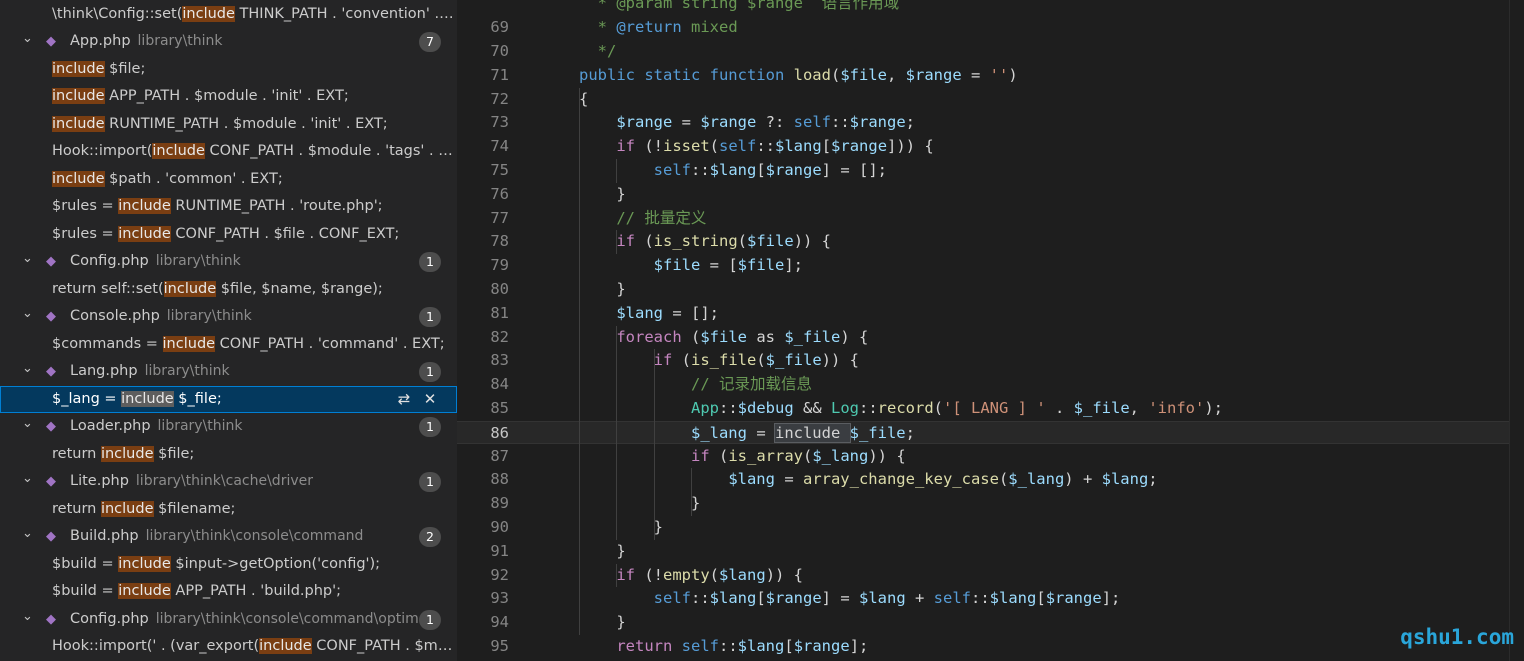 The image size is (1524, 661). What do you see at coordinates (990, 195) in the screenshot?
I see `code-line: 76 }` at bounding box center [990, 195].